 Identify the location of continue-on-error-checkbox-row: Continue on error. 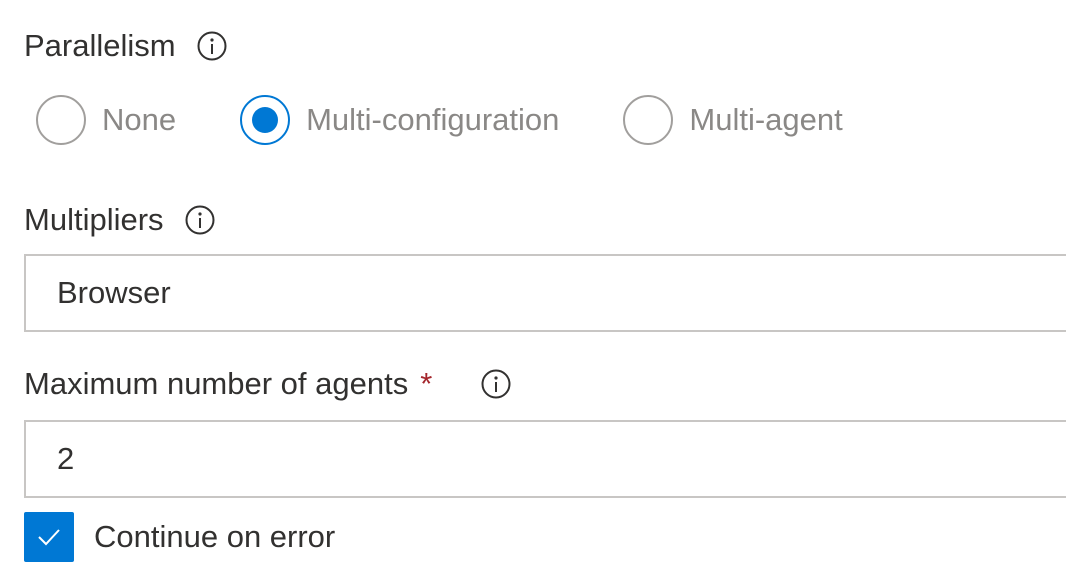
(179, 537).